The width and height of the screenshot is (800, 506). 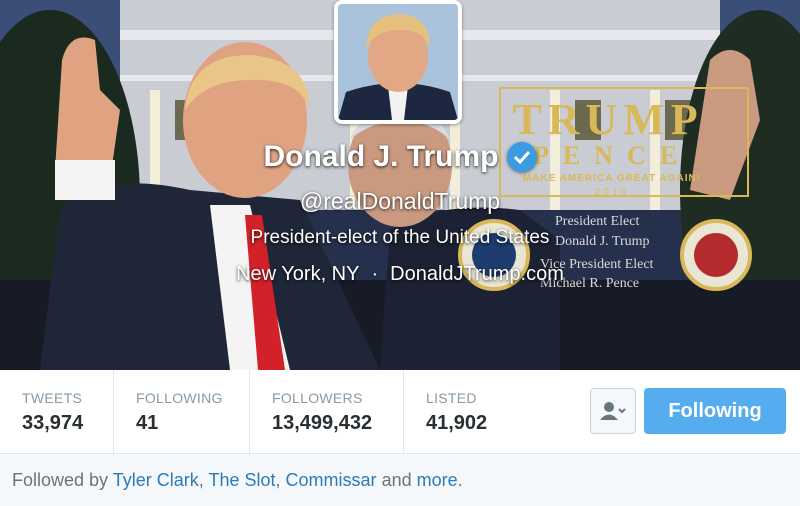 I want to click on stat-listed: LISTED 41,902, so click(x=484, y=412).